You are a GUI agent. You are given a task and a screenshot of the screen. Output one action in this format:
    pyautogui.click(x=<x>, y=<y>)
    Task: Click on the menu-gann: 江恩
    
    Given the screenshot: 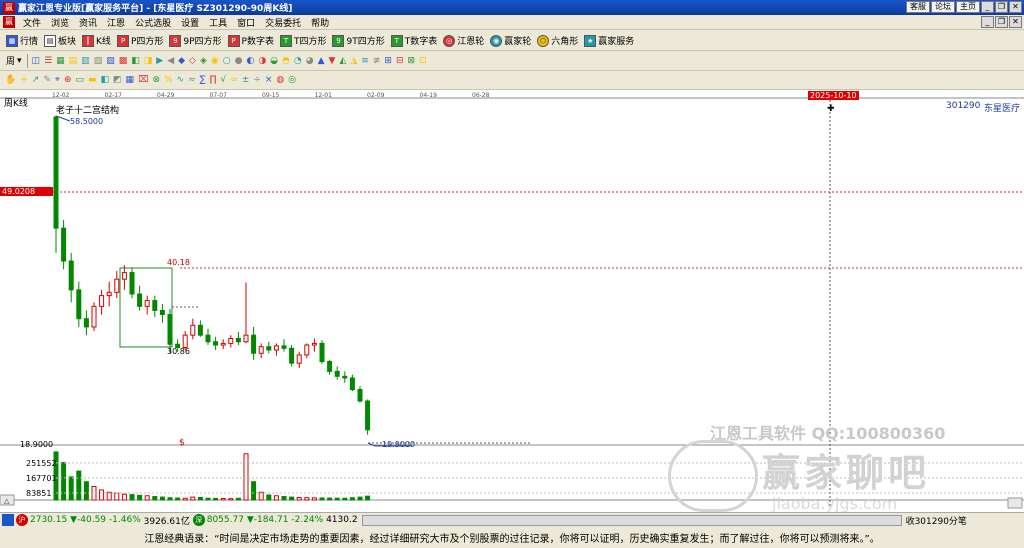 What is the action you would take?
    pyautogui.click(x=116, y=22)
    